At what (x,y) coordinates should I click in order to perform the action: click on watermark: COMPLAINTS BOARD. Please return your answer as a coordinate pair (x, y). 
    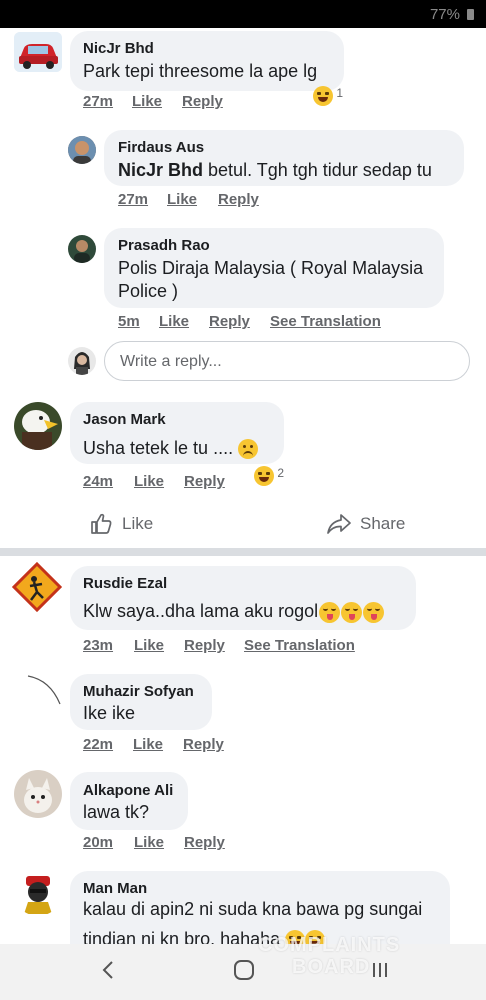
    Looking at the image, I should click on (329, 956).